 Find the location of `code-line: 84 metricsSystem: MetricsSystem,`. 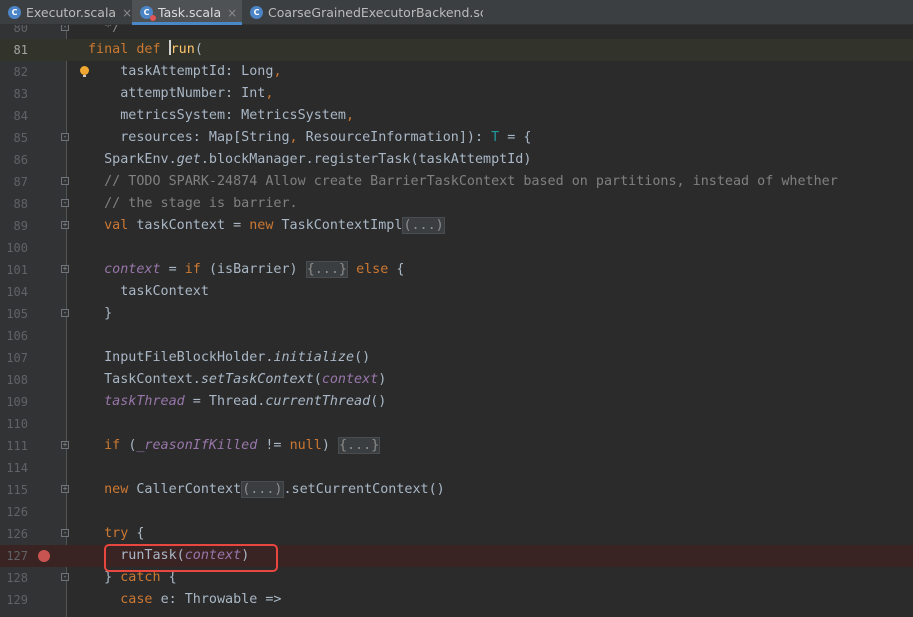

code-line: 84 metricsSystem: MetricsSystem, is located at coordinates (456, 116).